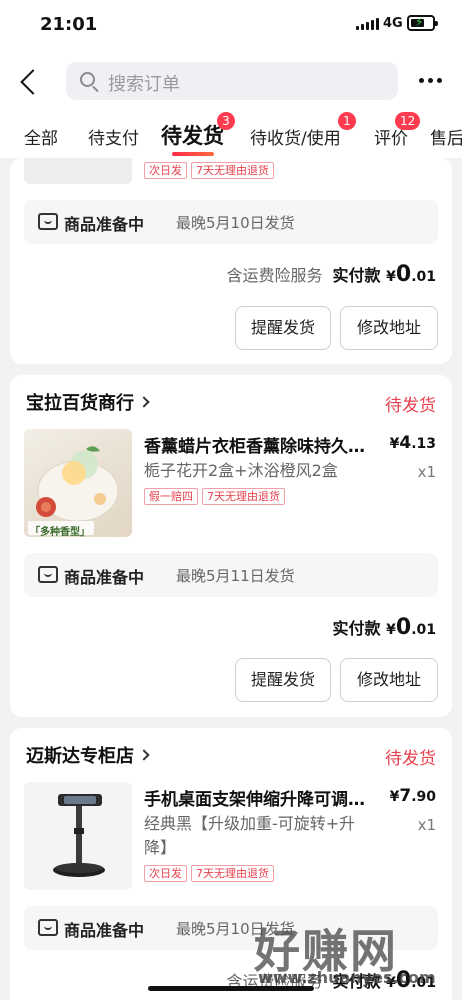  Describe the element at coordinates (274, 275) in the screenshot. I see `insurance-label: 含运费险服务` at that location.